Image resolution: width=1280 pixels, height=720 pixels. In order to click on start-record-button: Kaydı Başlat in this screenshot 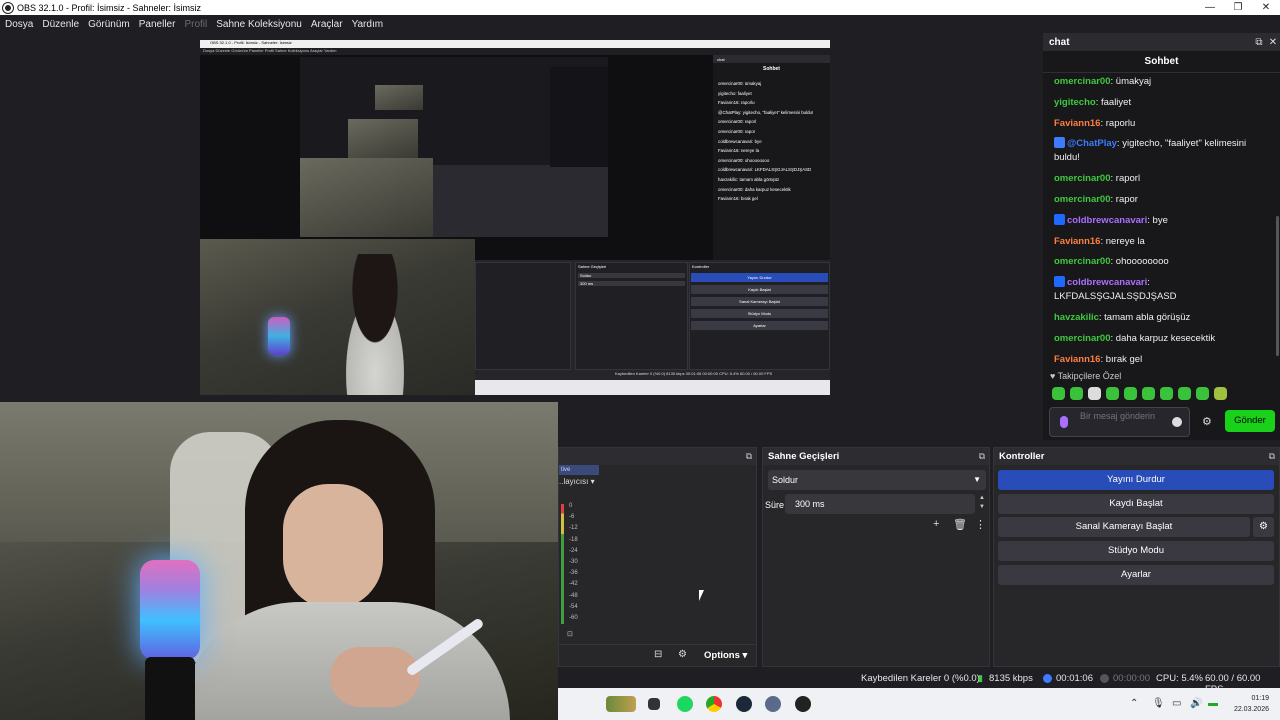, I will do `click(1136, 504)`.